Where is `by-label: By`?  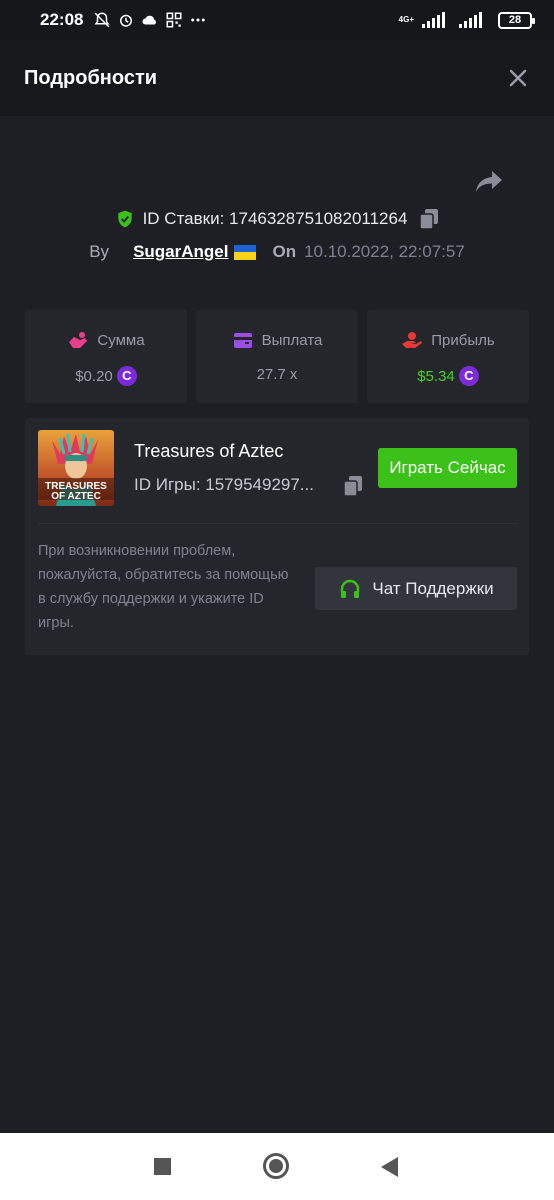 by-label: By is located at coordinates (99, 251).